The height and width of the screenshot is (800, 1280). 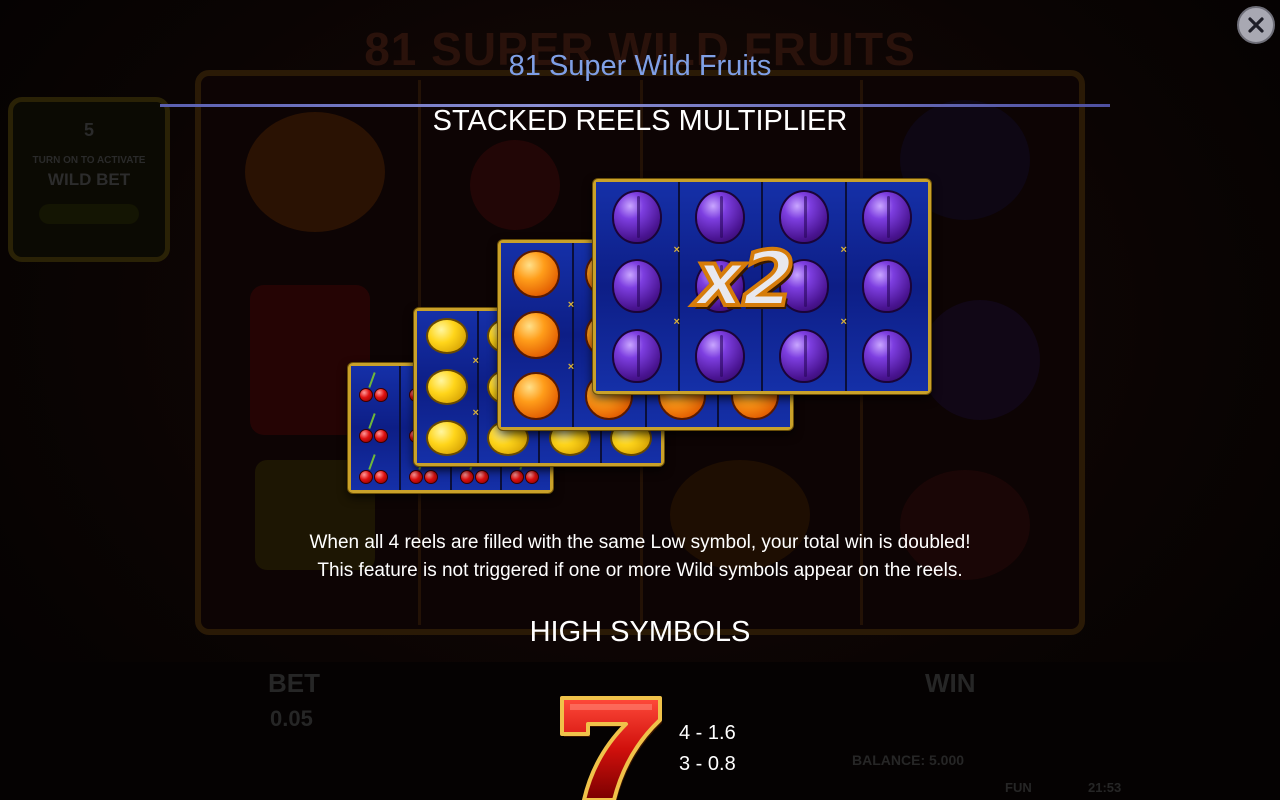 What do you see at coordinates (515, 185) in the screenshot?
I see `background-cherry-symbol` at bounding box center [515, 185].